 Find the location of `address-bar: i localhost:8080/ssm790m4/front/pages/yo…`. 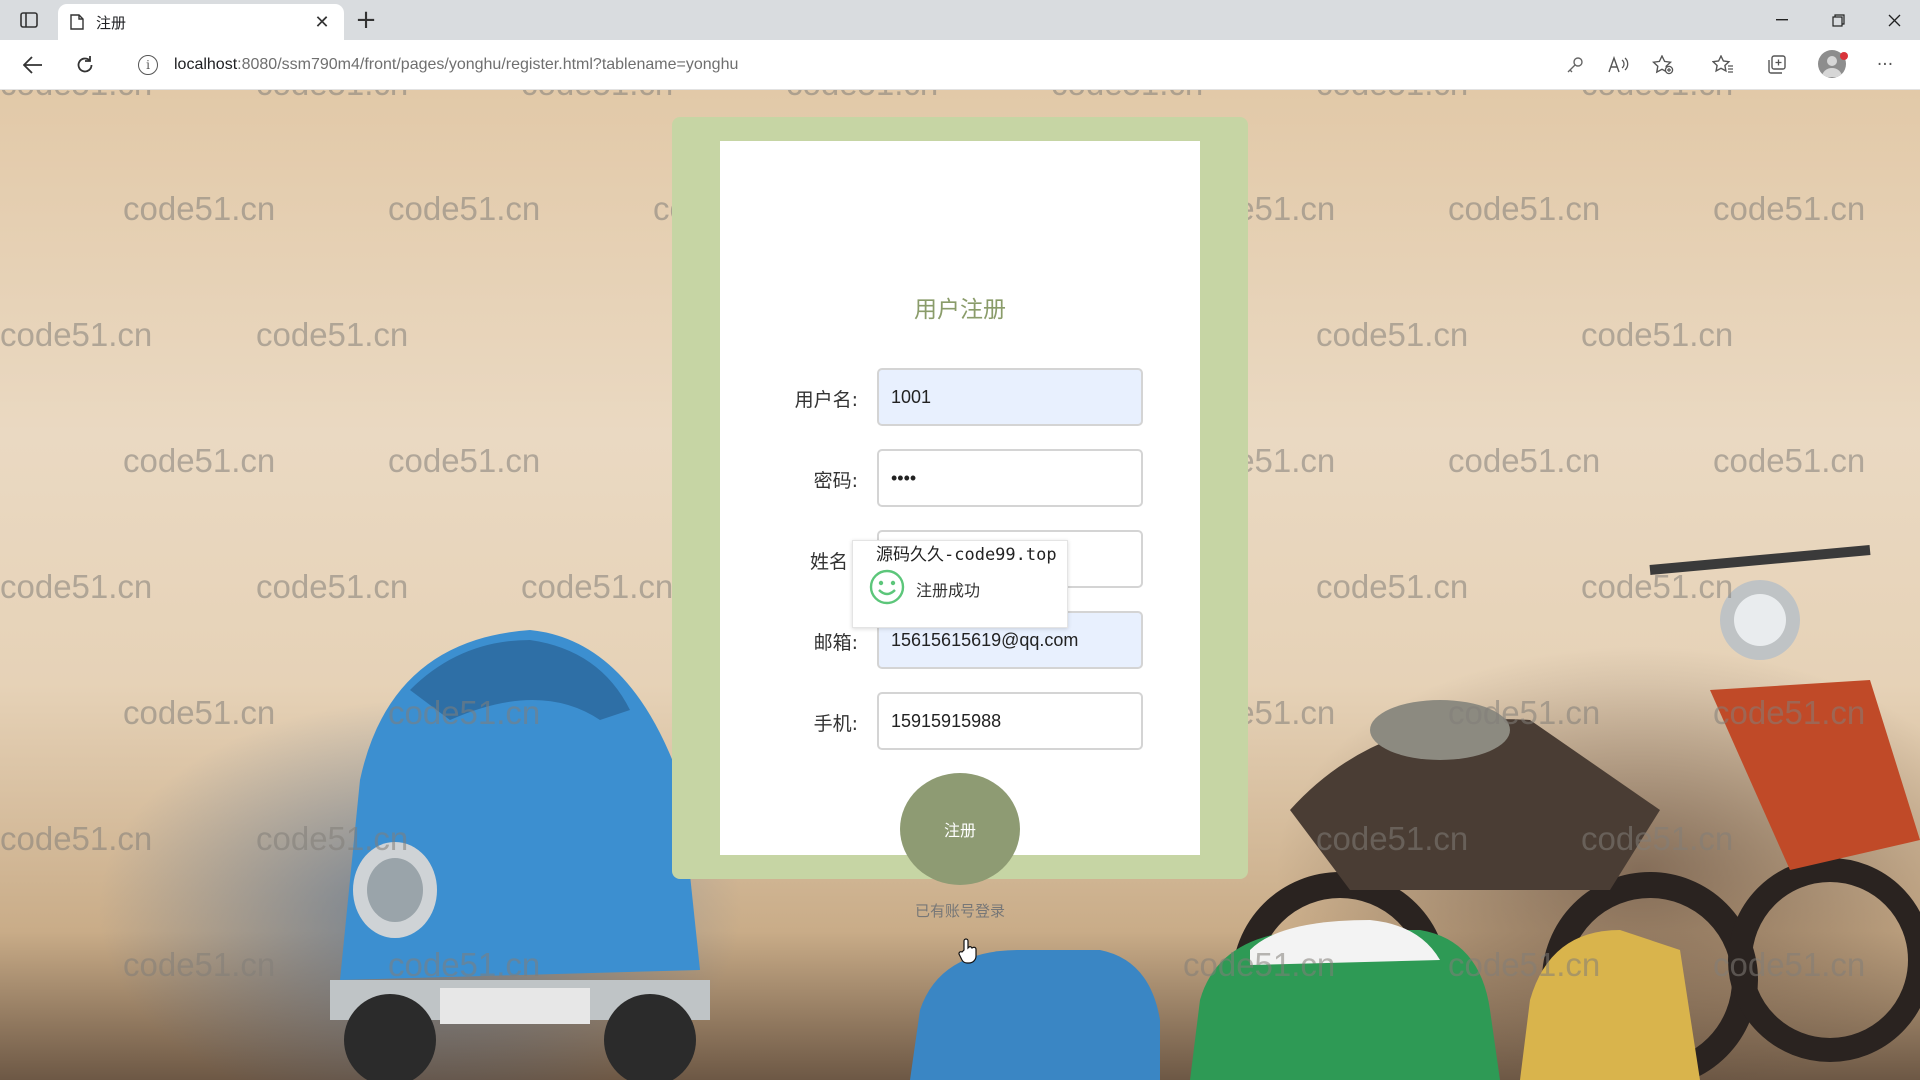

address-bar: i localhost:8080/ssm790m4/front/pages/yo… is located at coordinates (960, 65).